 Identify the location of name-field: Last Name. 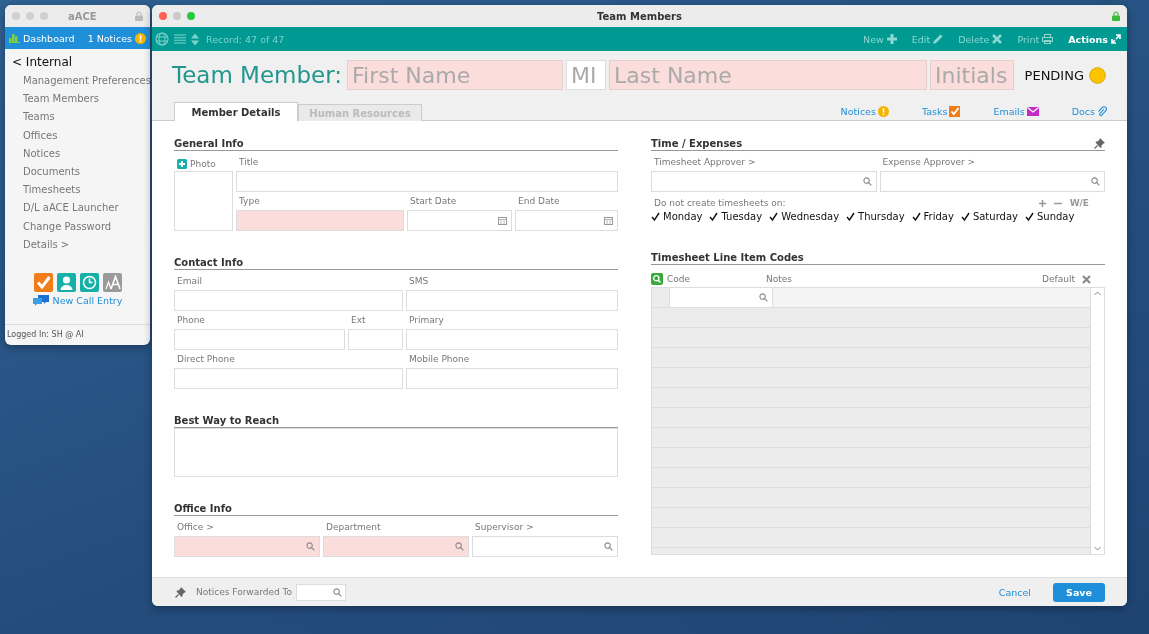
(768, 75).